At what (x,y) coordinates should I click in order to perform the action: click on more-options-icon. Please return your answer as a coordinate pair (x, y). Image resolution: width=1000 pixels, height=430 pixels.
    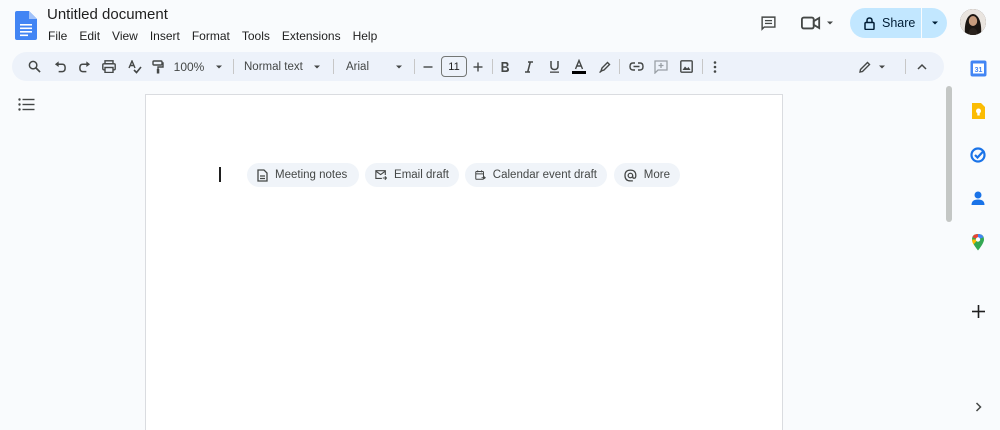
    Looking at the image, I should click on (715, 66).